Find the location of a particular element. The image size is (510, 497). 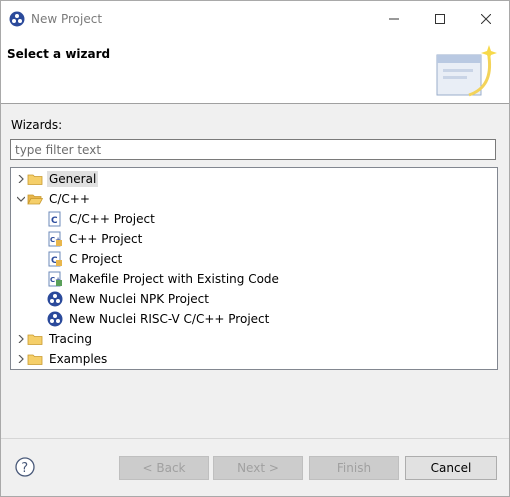

maximize-icon is located at coordinates (440, 19).